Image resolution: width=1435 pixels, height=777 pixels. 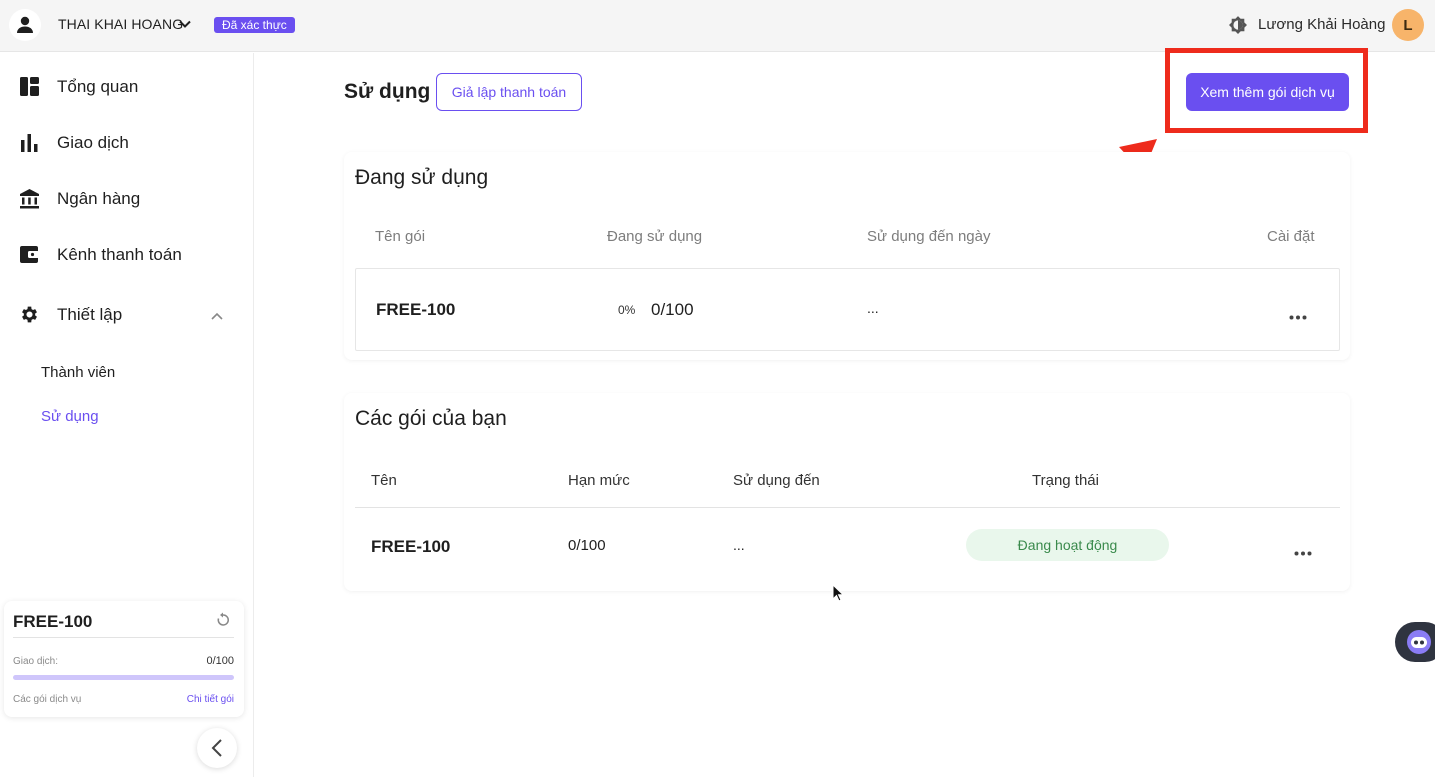 What do you see at coordinates (838, 593) in the screenshot?
I see `mouse-cursor-icon` at bounding box center [838, 593].